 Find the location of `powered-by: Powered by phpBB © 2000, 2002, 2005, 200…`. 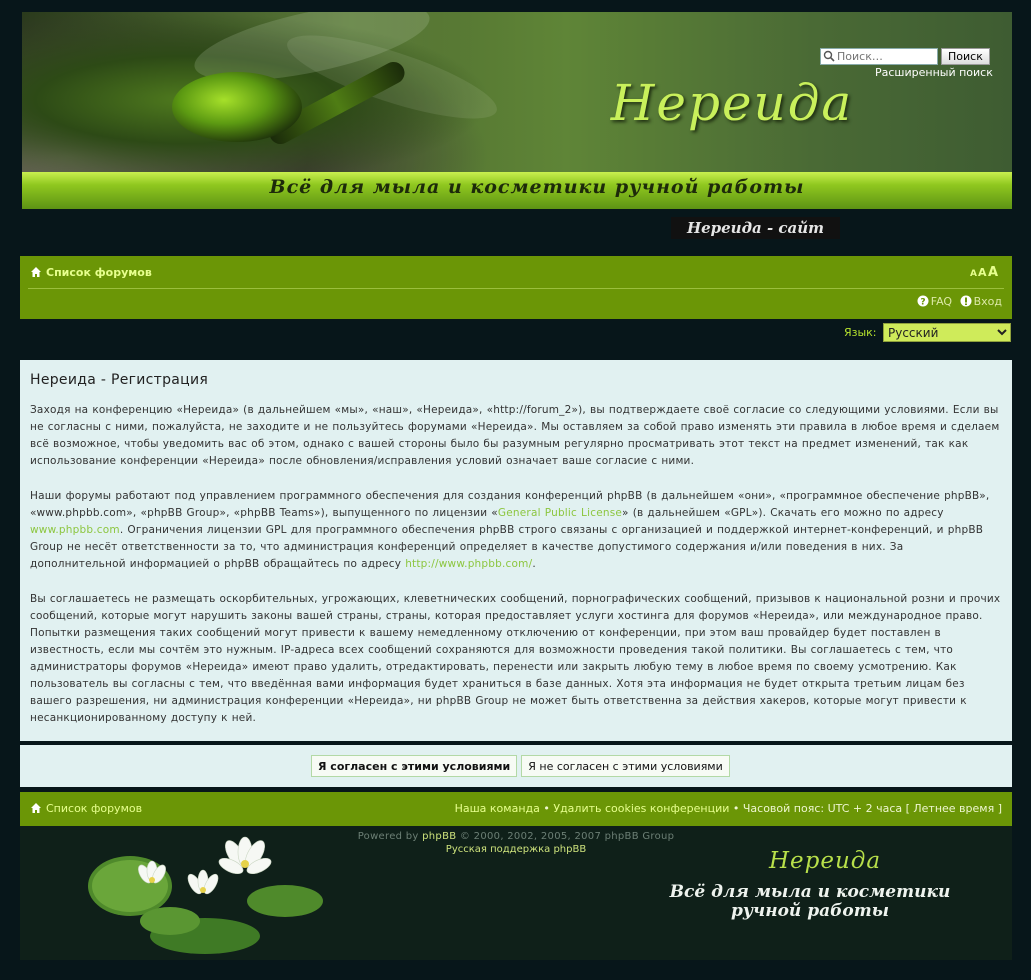

powered-by: Powered by phpBB © 2000, 2002, 2005, 200… is located at coordinates (516, 836).